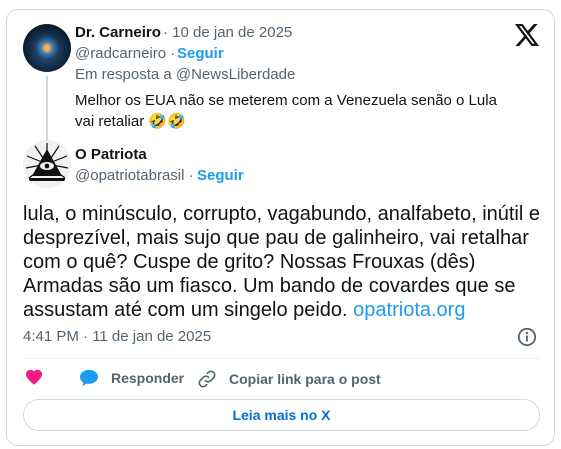 This screenshot has width=561, height=449. What do you see at coordinates (185, 74) in the screenshot?
I see `reply-to-label: Em resposta a @NewsLiberdade` at bounding box center [185, 74].